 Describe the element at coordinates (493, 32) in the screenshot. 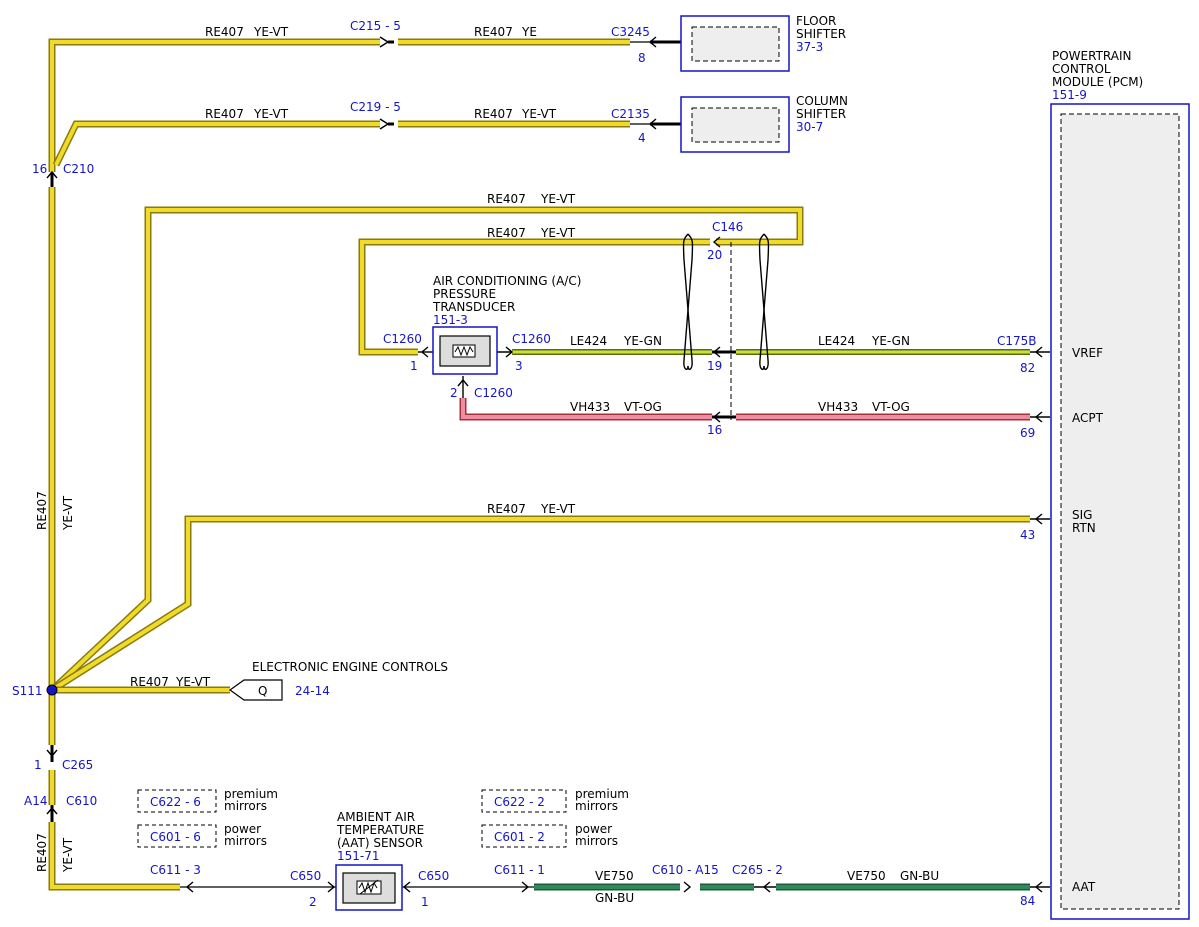

I see `wire-label-re407-b: RE407` at that location.